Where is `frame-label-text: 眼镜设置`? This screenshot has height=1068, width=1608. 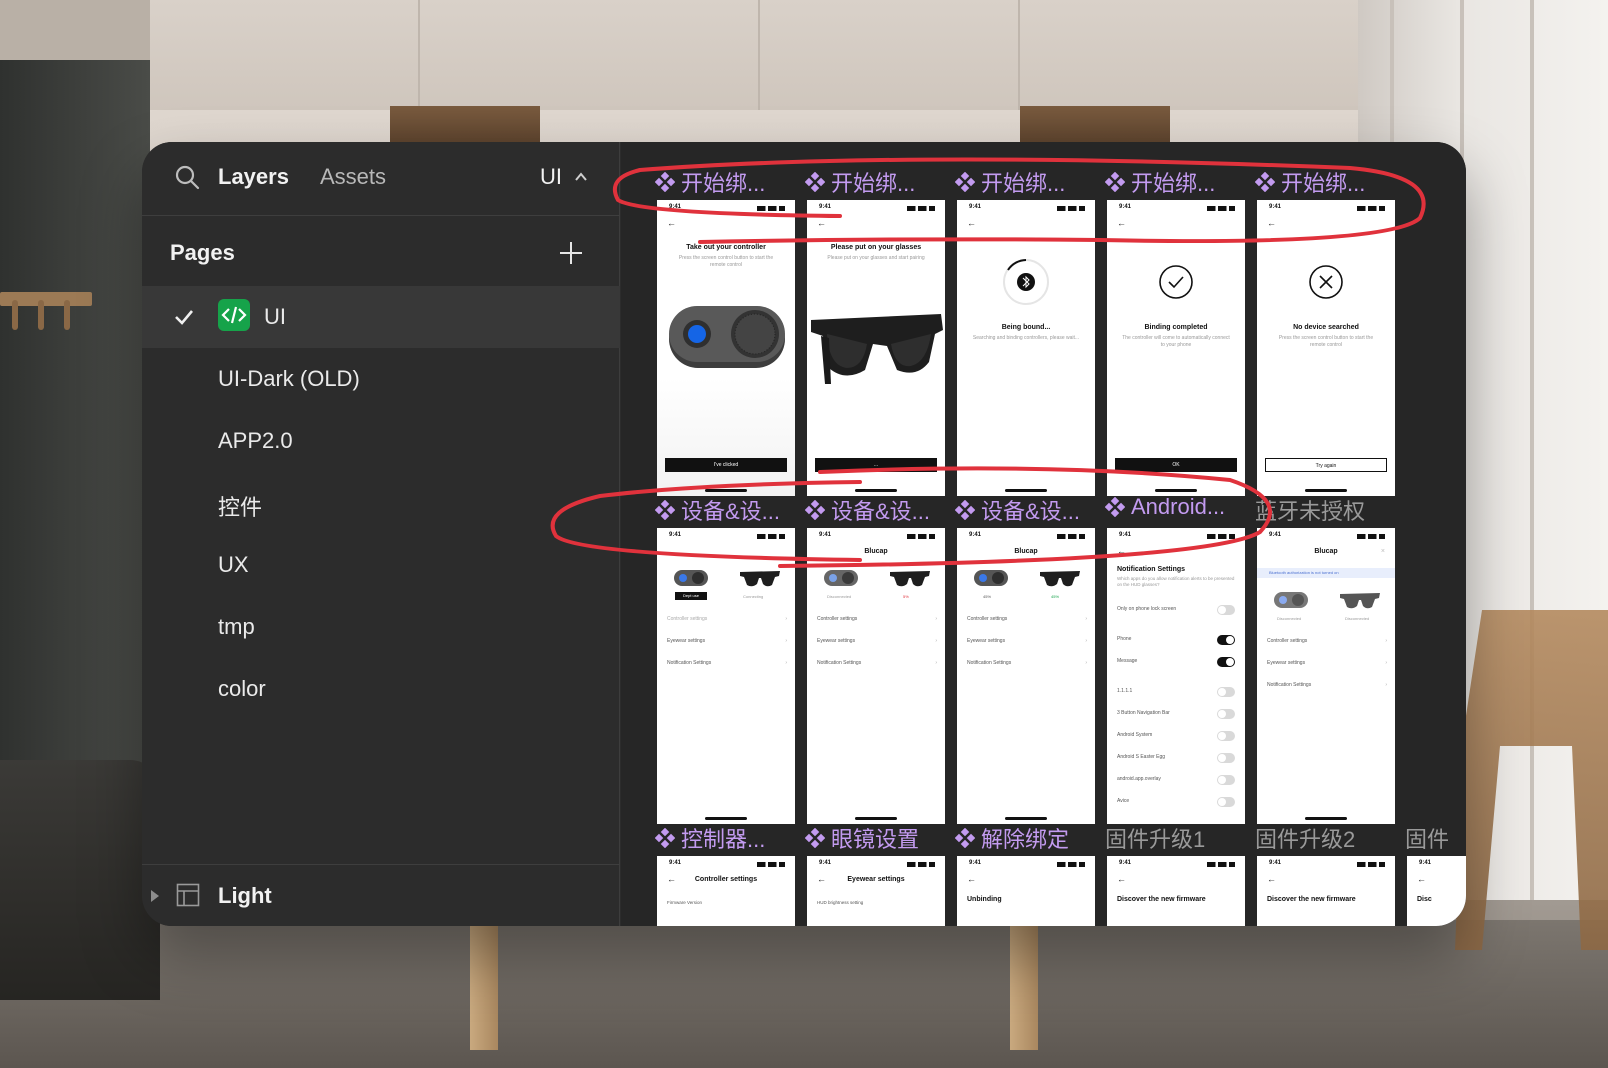 frame-label-text: 眼镜设置 is located at coordinates (875, 839).